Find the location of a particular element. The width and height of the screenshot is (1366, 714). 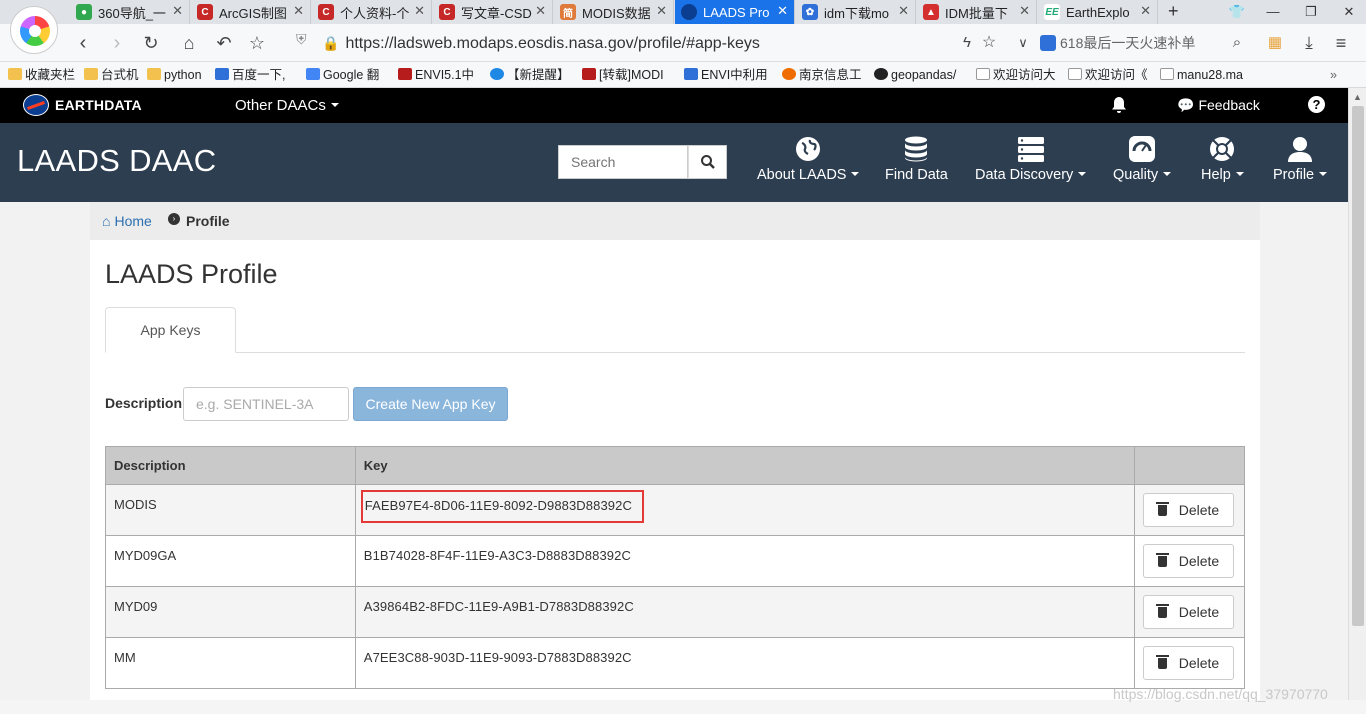

site-search-input is located at coordinates (623, 162).